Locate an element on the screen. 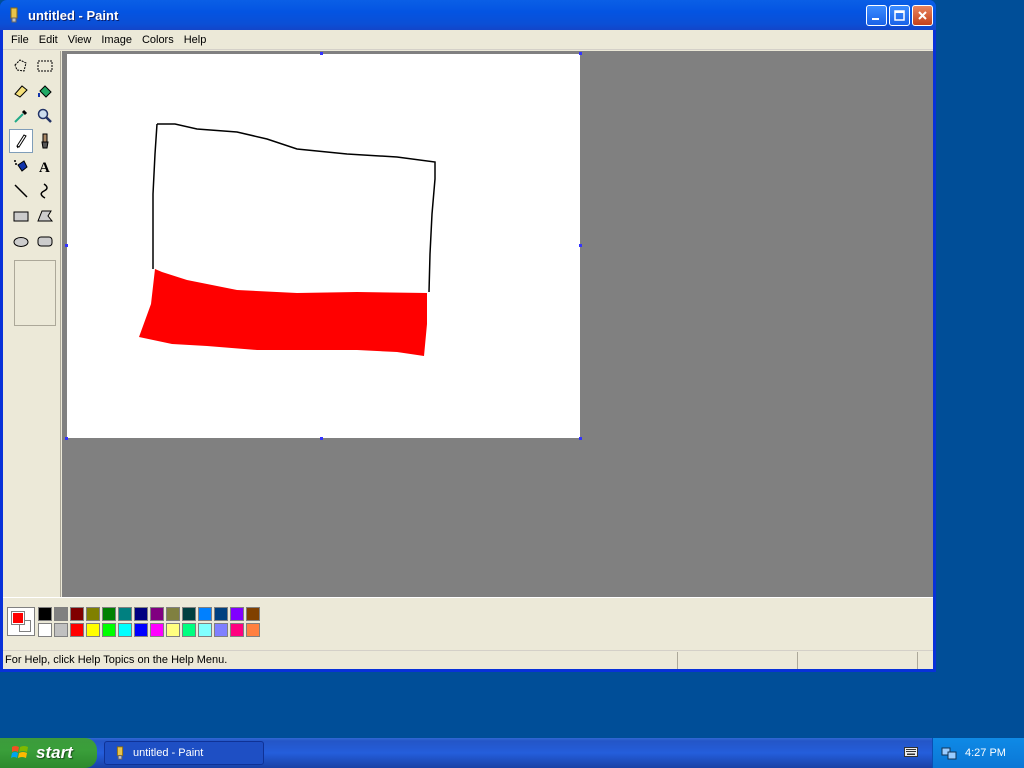 This screenshot has width=1024, height=768. taskbar-paint-button: untitled - Paint is located at coordinates (184, 753).